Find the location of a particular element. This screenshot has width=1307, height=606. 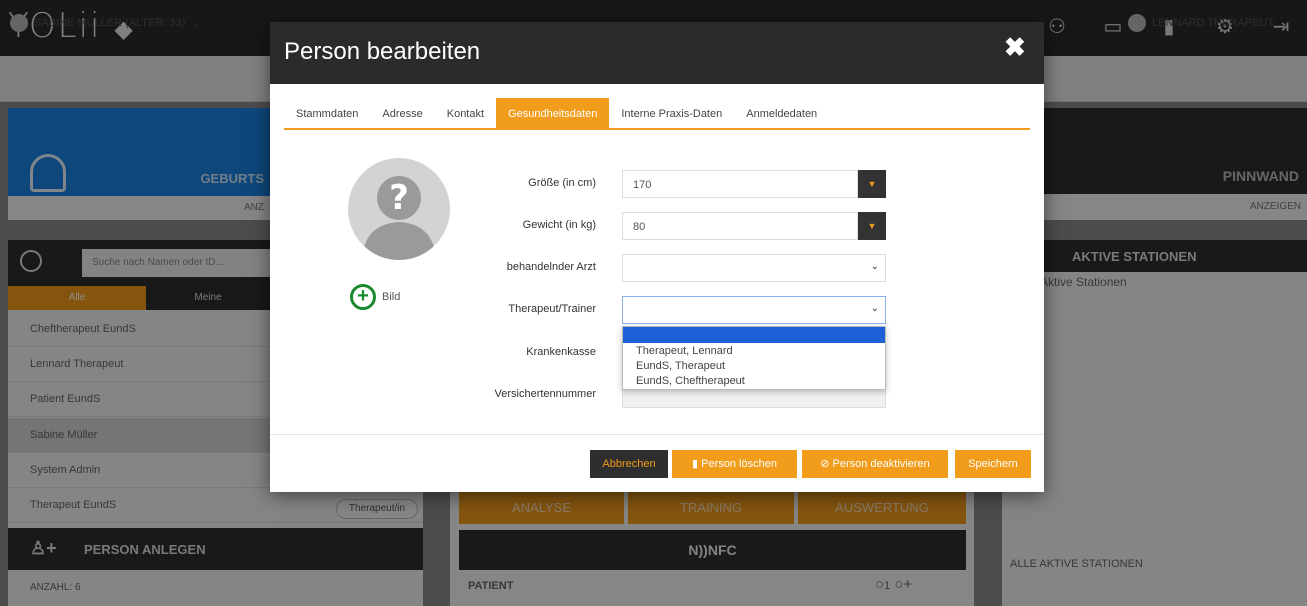

deactivate-person-button: ⊘ Person deaktivieren is located at coordinates (875, 464).